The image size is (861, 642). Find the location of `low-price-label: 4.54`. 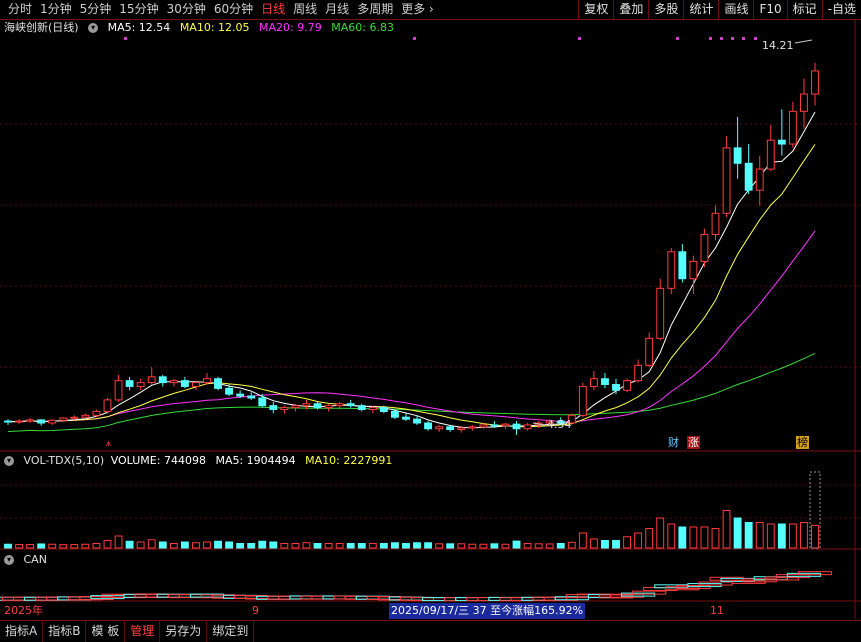

low-price-label: 4.54 is located at coordinates (559, 424).